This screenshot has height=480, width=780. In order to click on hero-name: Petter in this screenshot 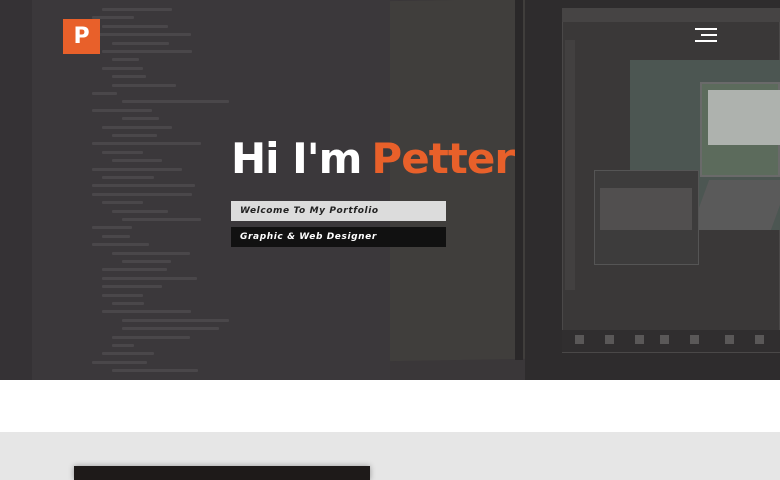, I will do `click(443, 158)`.